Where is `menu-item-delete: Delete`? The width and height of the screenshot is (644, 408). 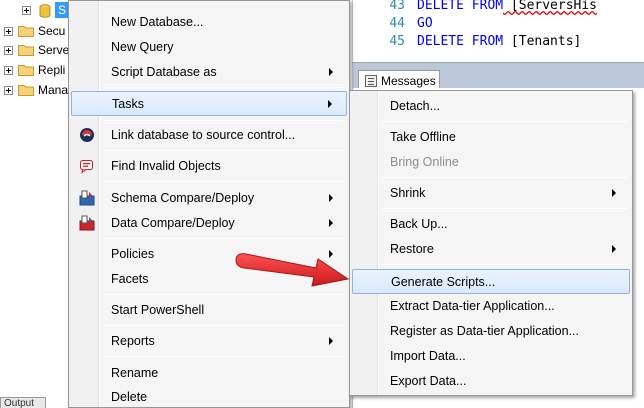 menu-item-delete: Delete is located at coordinates (209, 397).